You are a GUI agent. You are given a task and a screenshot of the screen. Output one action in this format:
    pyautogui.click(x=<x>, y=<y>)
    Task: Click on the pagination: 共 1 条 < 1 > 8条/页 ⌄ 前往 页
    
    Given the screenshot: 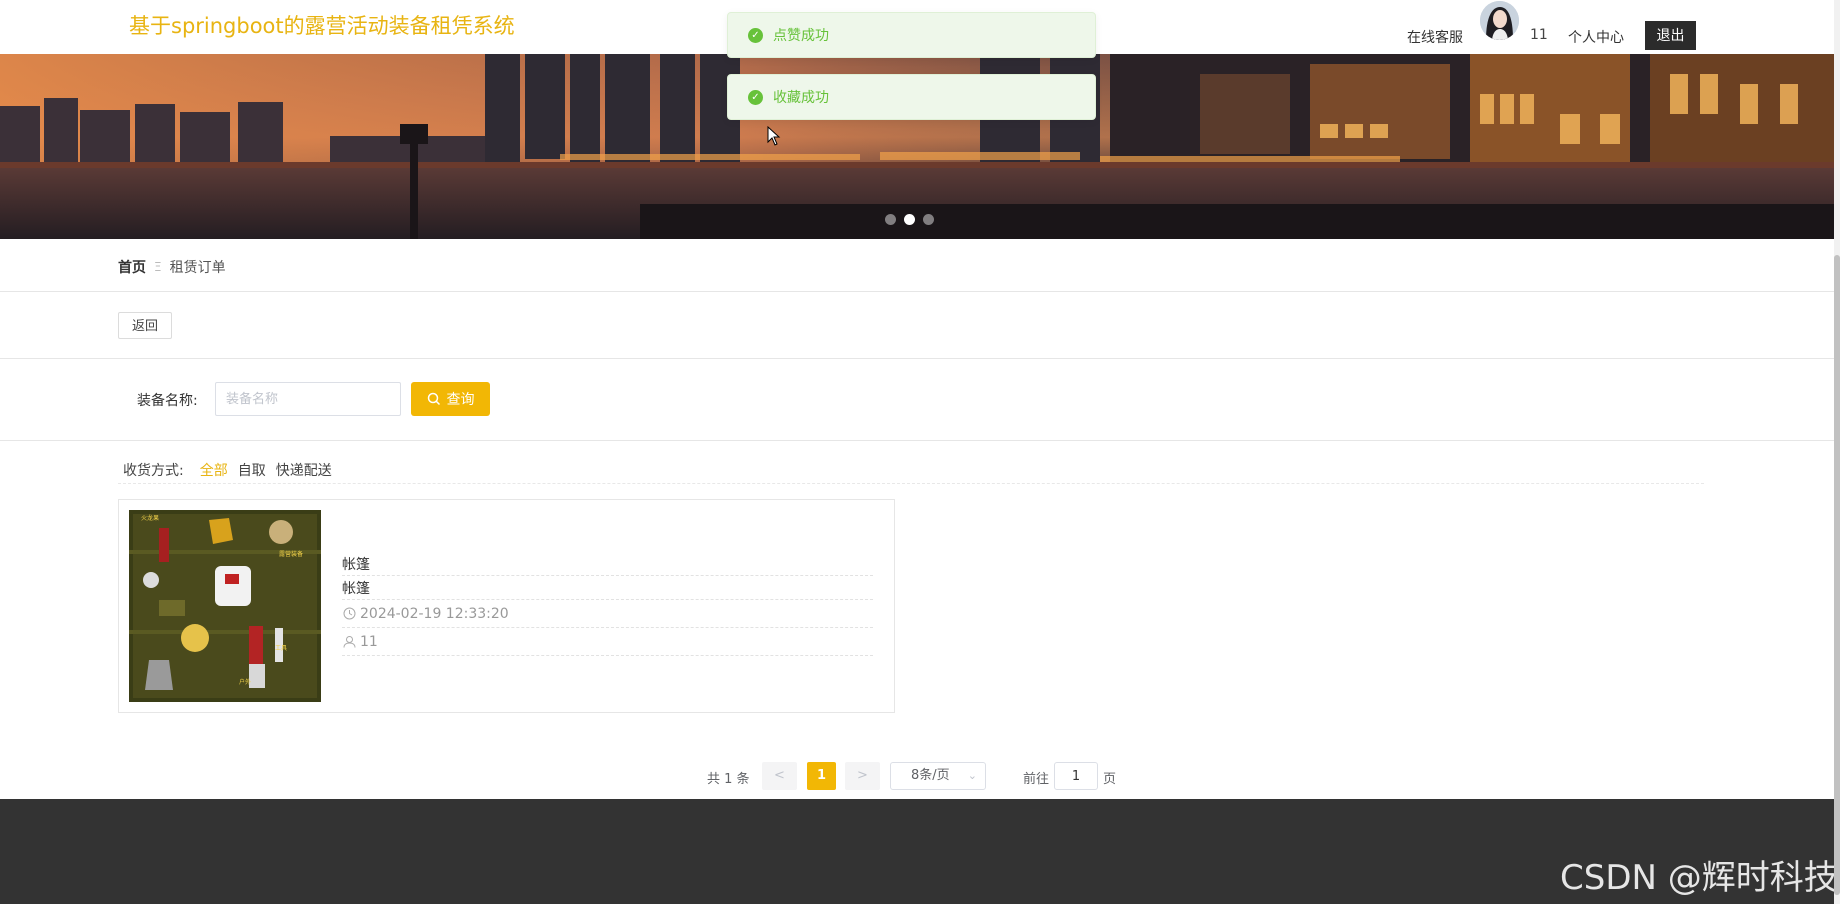 What is the action you would take?
    pyautogui.click(x=920, y=776)
    